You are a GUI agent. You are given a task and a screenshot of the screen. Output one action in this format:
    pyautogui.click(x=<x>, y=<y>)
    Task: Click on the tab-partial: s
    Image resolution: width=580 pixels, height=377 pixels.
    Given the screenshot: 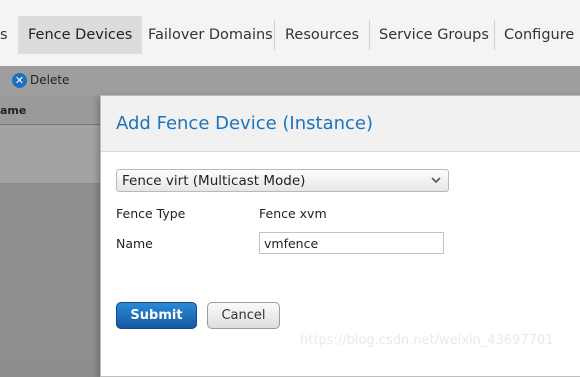 What is the action you would take?
    pyautogui.click(x=4, y=35)
    